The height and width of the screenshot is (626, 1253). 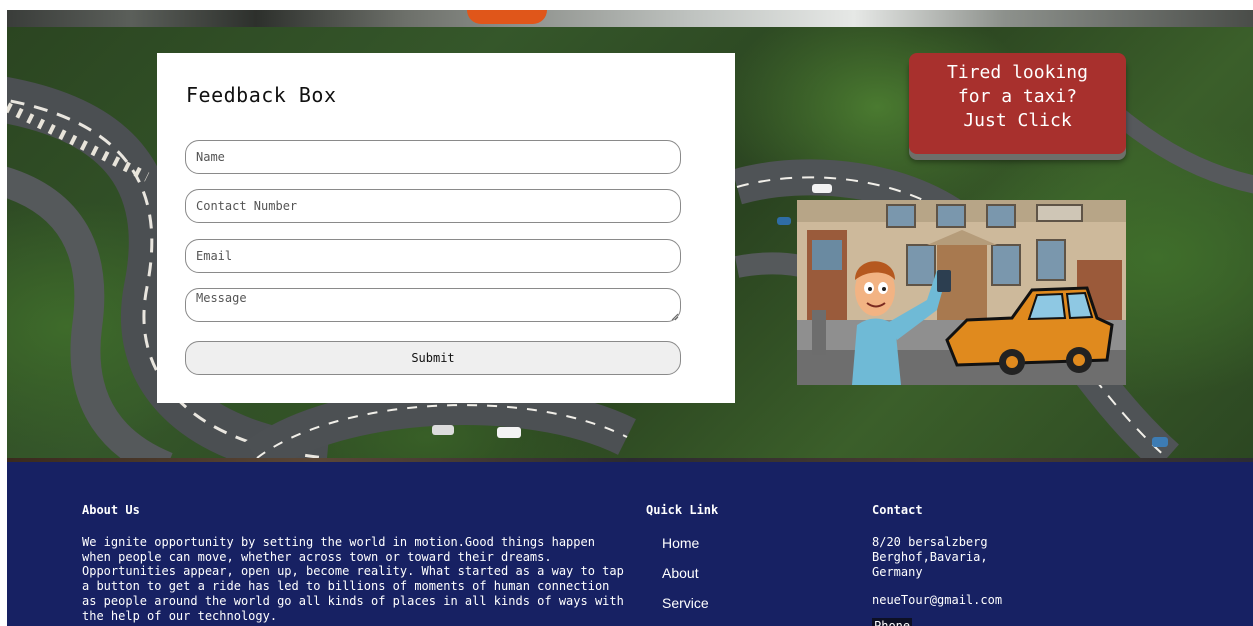 What do you see at coordinates (1017, 120) in the screenshot?
I see `callout-line-3: Just Click` at bounding box center [1017, 120].